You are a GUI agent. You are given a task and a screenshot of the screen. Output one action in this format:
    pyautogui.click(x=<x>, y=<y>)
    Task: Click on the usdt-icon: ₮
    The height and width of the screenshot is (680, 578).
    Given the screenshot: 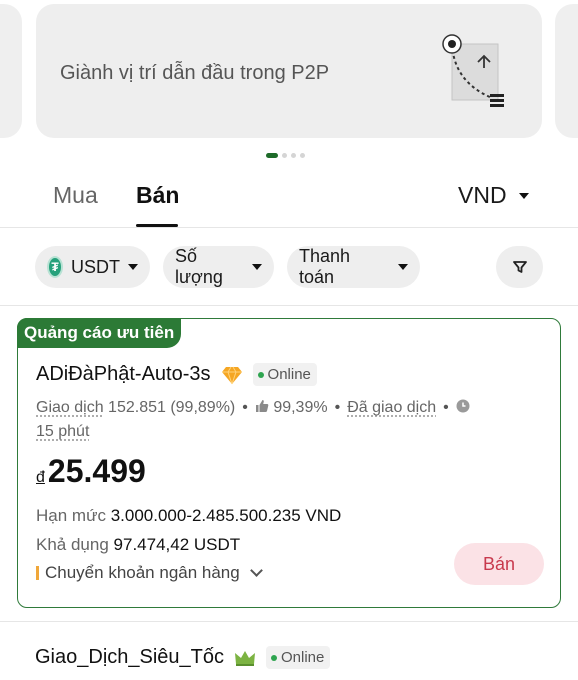 What is the action you would take?
    pyautogui.click(x=55, y=267)
    